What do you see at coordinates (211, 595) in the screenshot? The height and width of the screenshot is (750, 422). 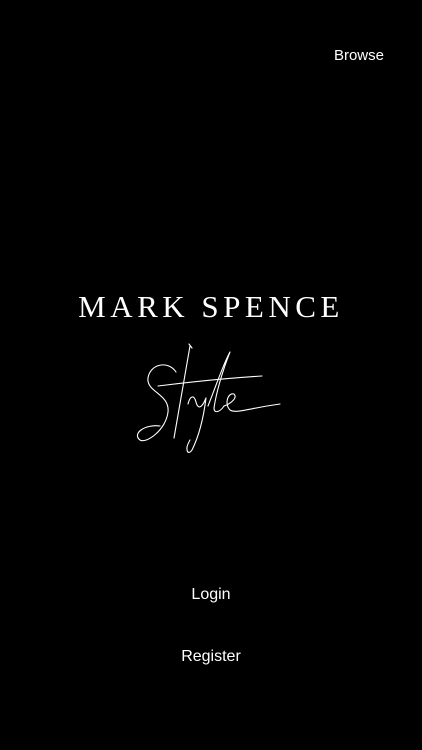 I see `login-button: Login` at bounding box center [211, 595].